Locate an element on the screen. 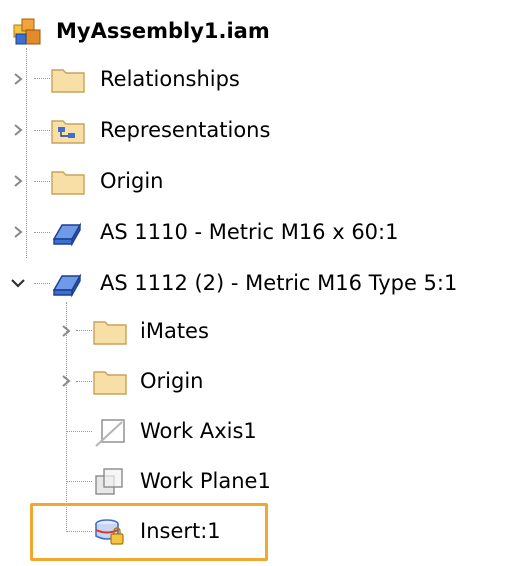 The height and width of the screenshot is (566, 513). tree-item-imates: iMates is located at coordinates (256, 331).